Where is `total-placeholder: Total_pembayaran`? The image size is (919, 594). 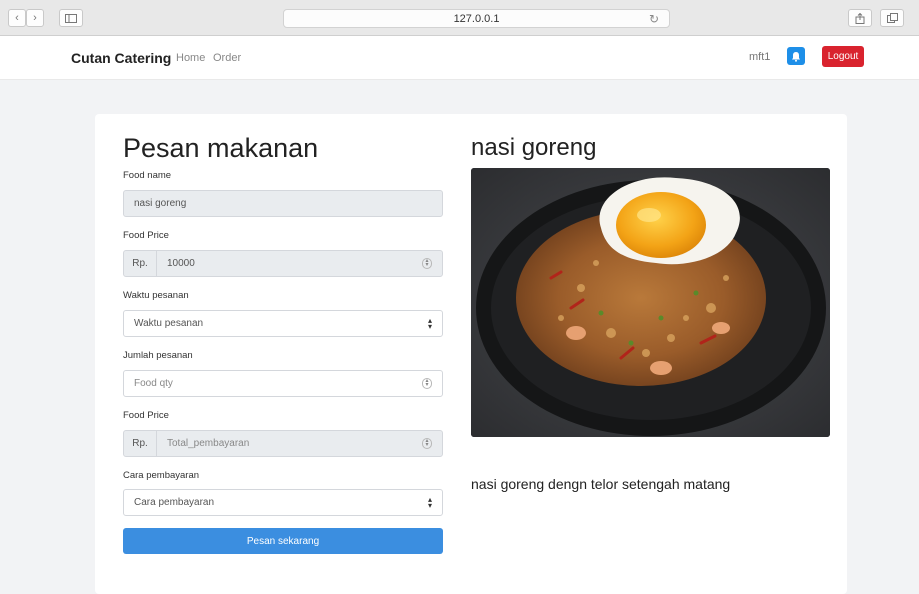 total-placeholder: Total_pembayaran is located at coordinates (208, 443).